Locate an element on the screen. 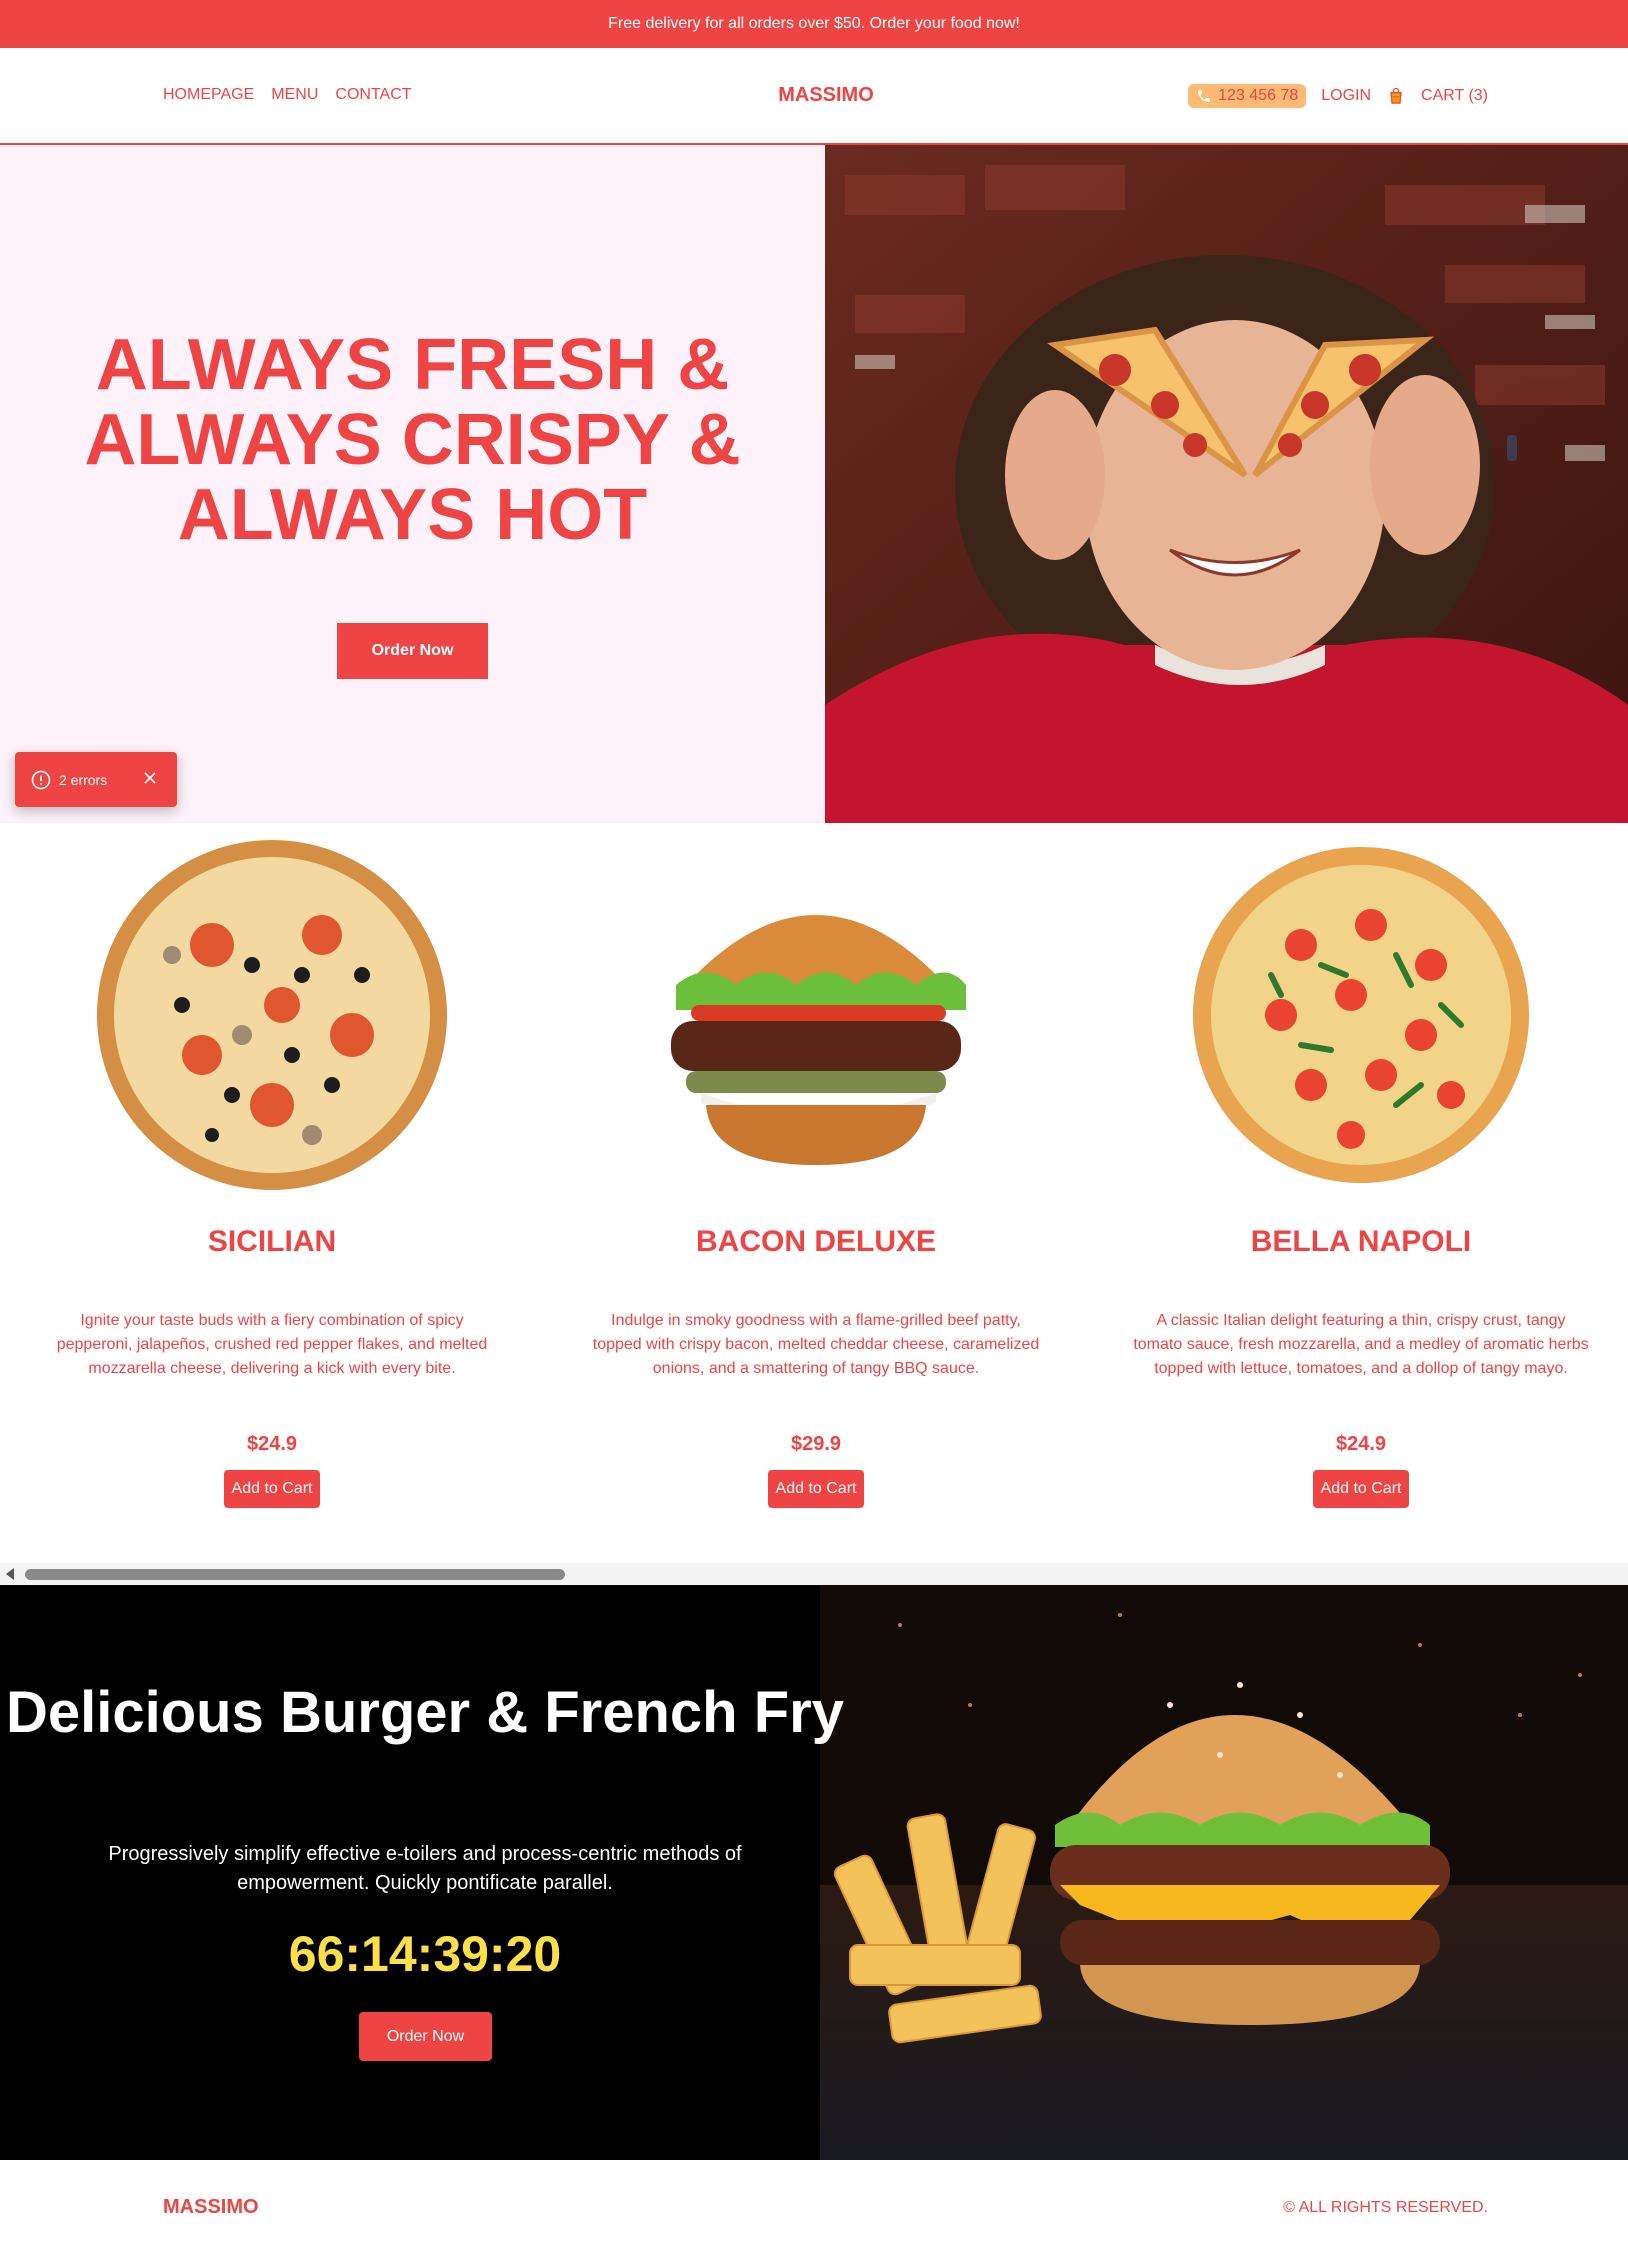 This screenshot has width=1628, height=2257. hero-title-line: ALWAYS HOT is located at coordinates (412, 515).